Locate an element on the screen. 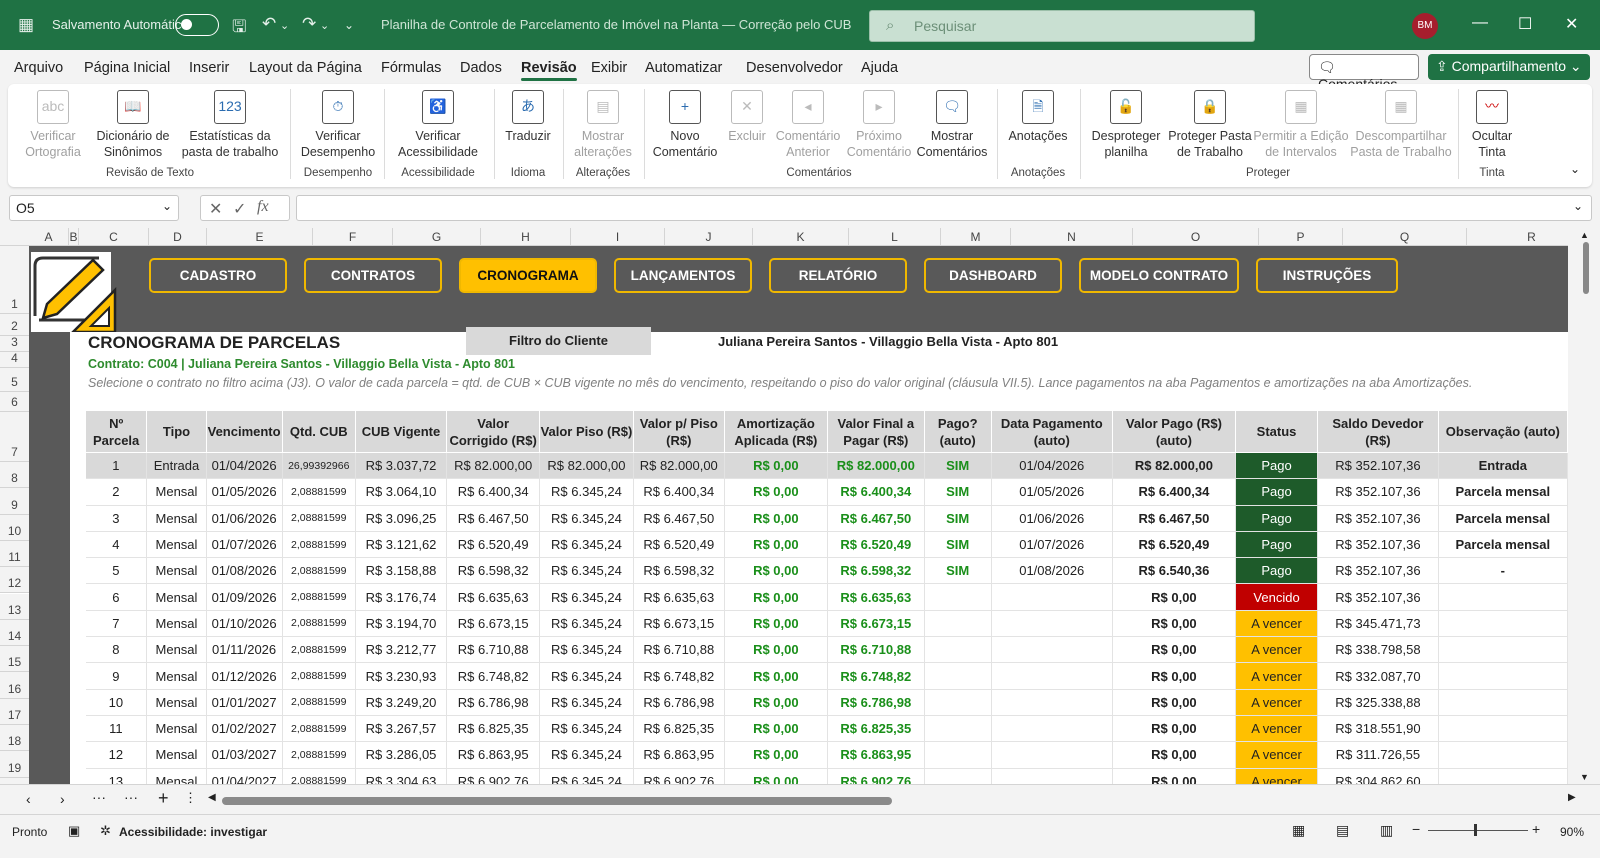  menu-ajuda: Ajuda is located at coordinates (879, 68).